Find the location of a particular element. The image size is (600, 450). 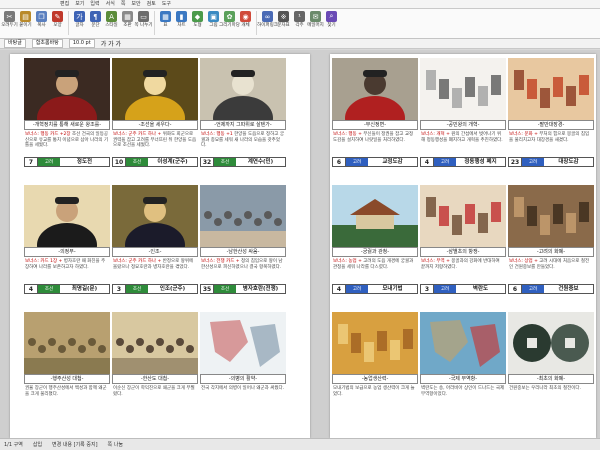

ribbon-button: ∞ 하이퍼링크 is located at coordinates (267, 19).